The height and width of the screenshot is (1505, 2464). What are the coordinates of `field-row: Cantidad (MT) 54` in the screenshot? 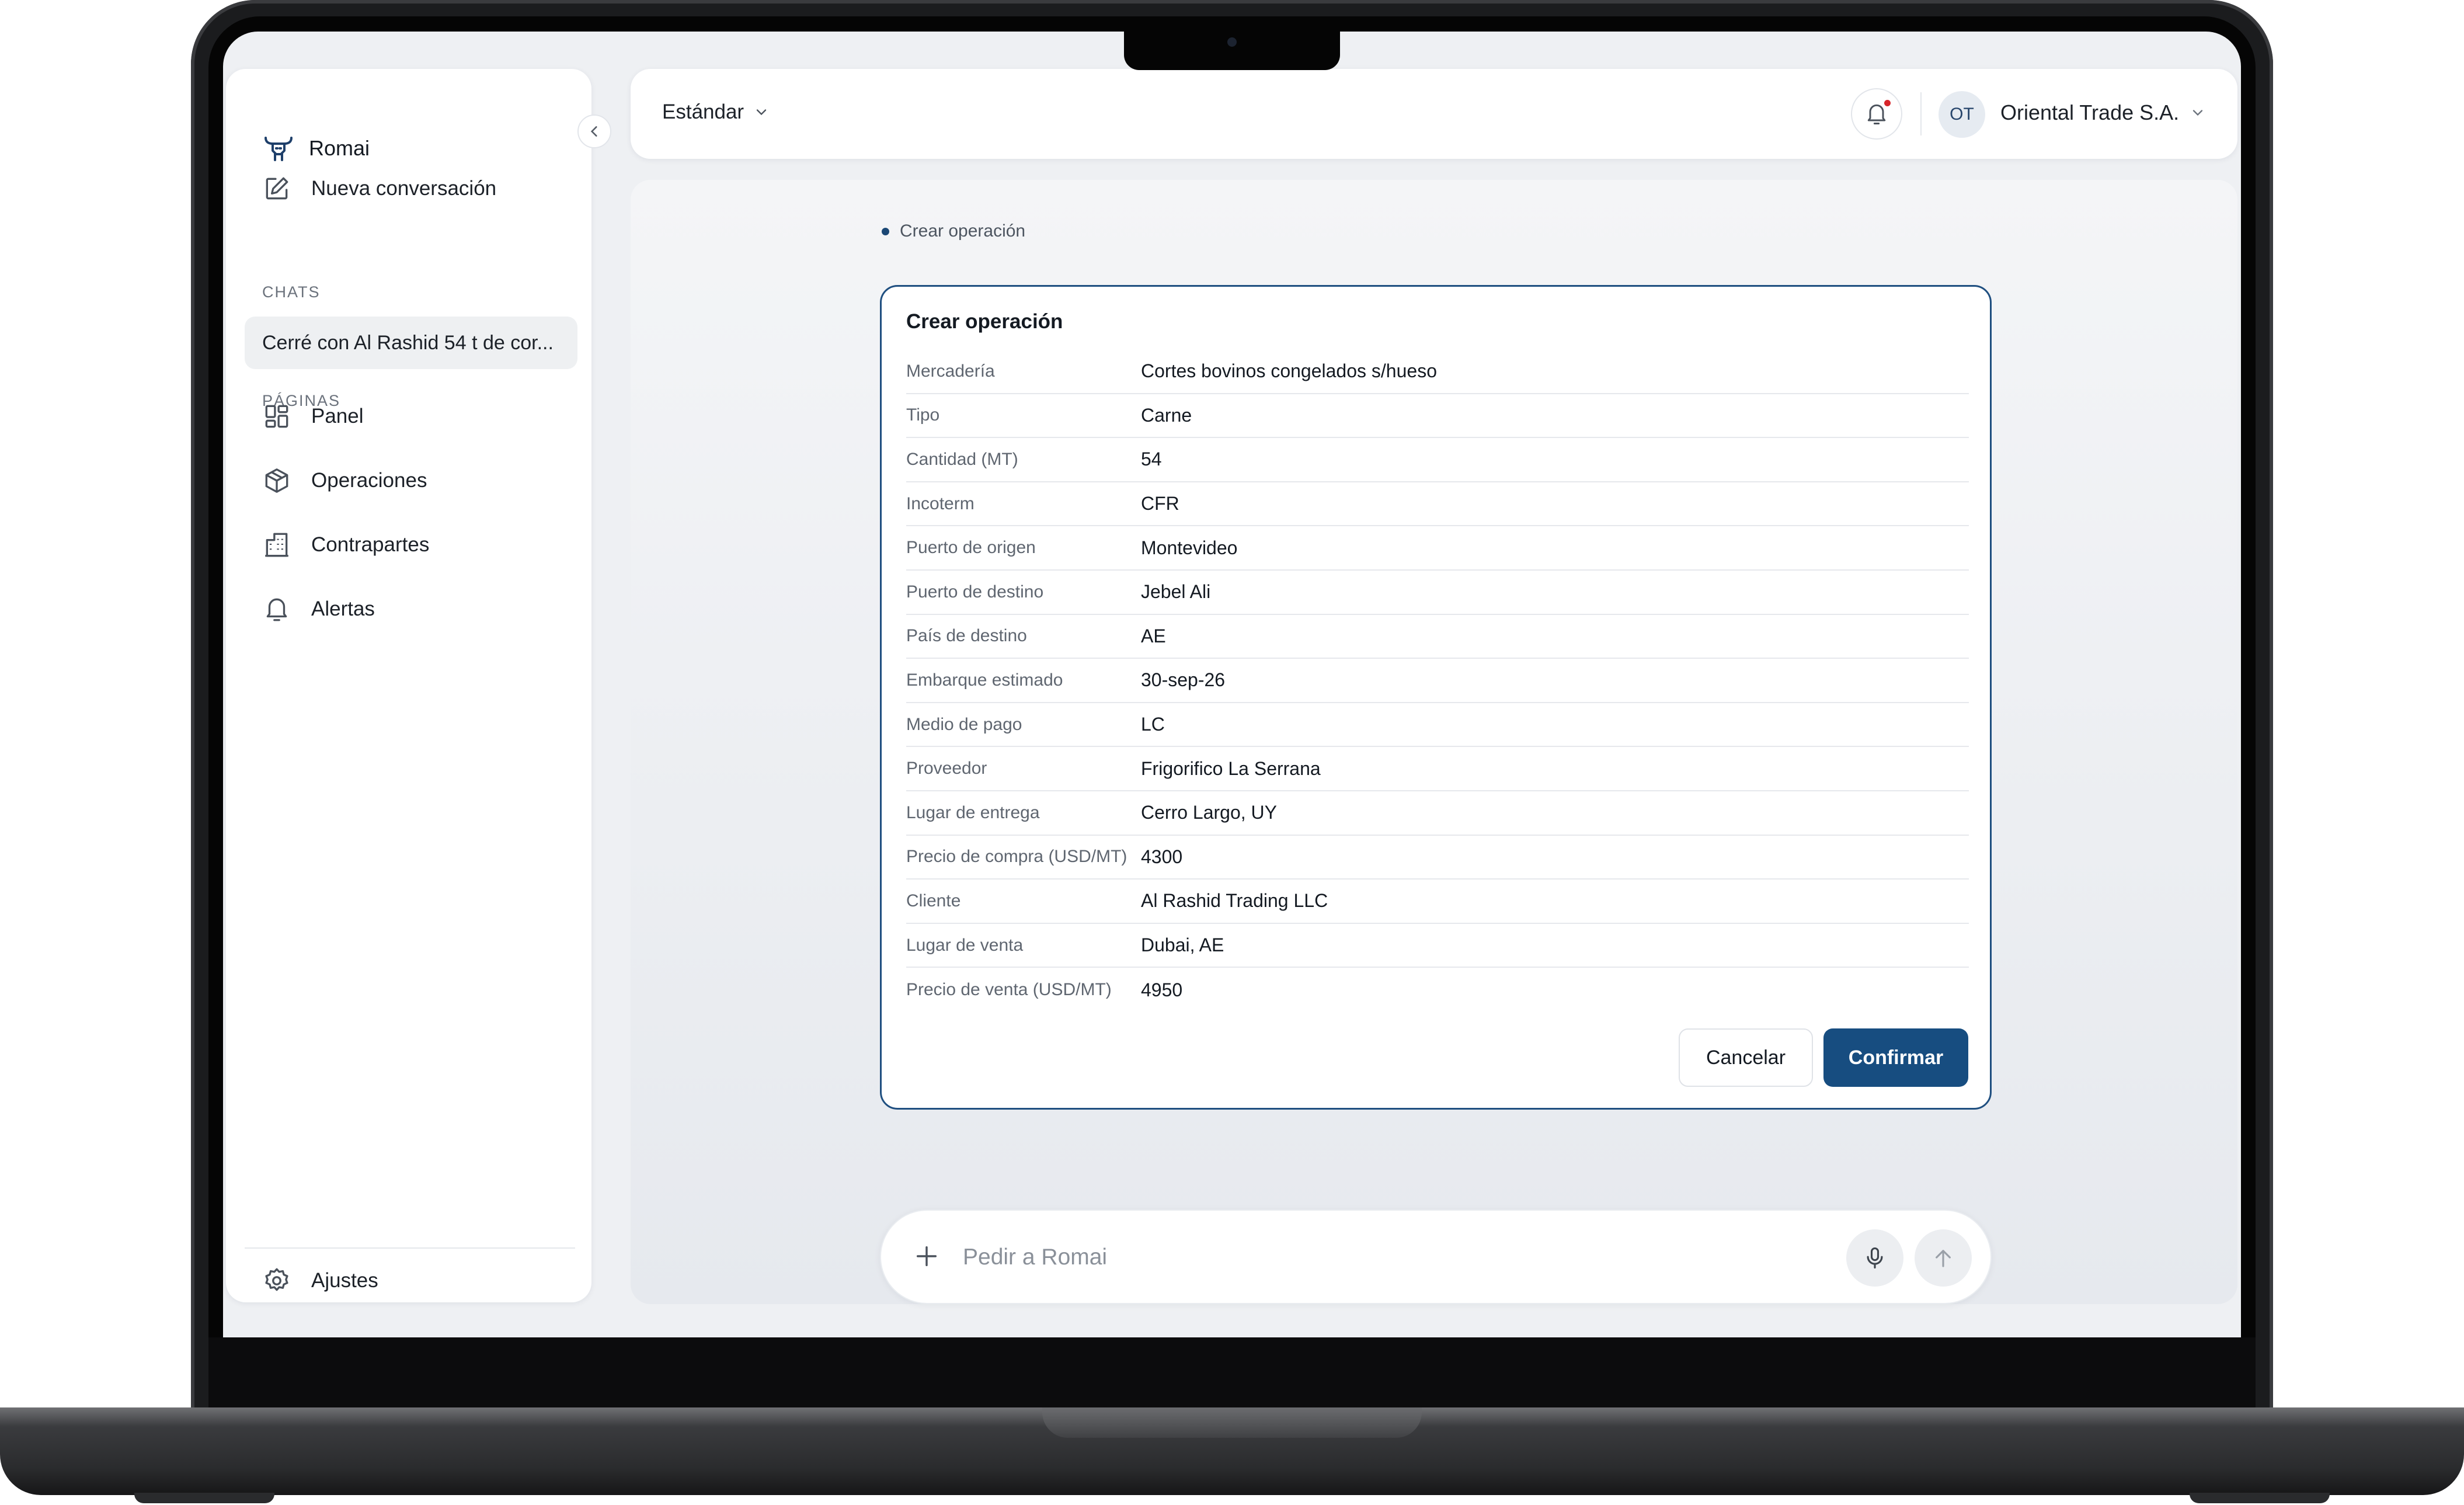 It's located at (1437, 460).